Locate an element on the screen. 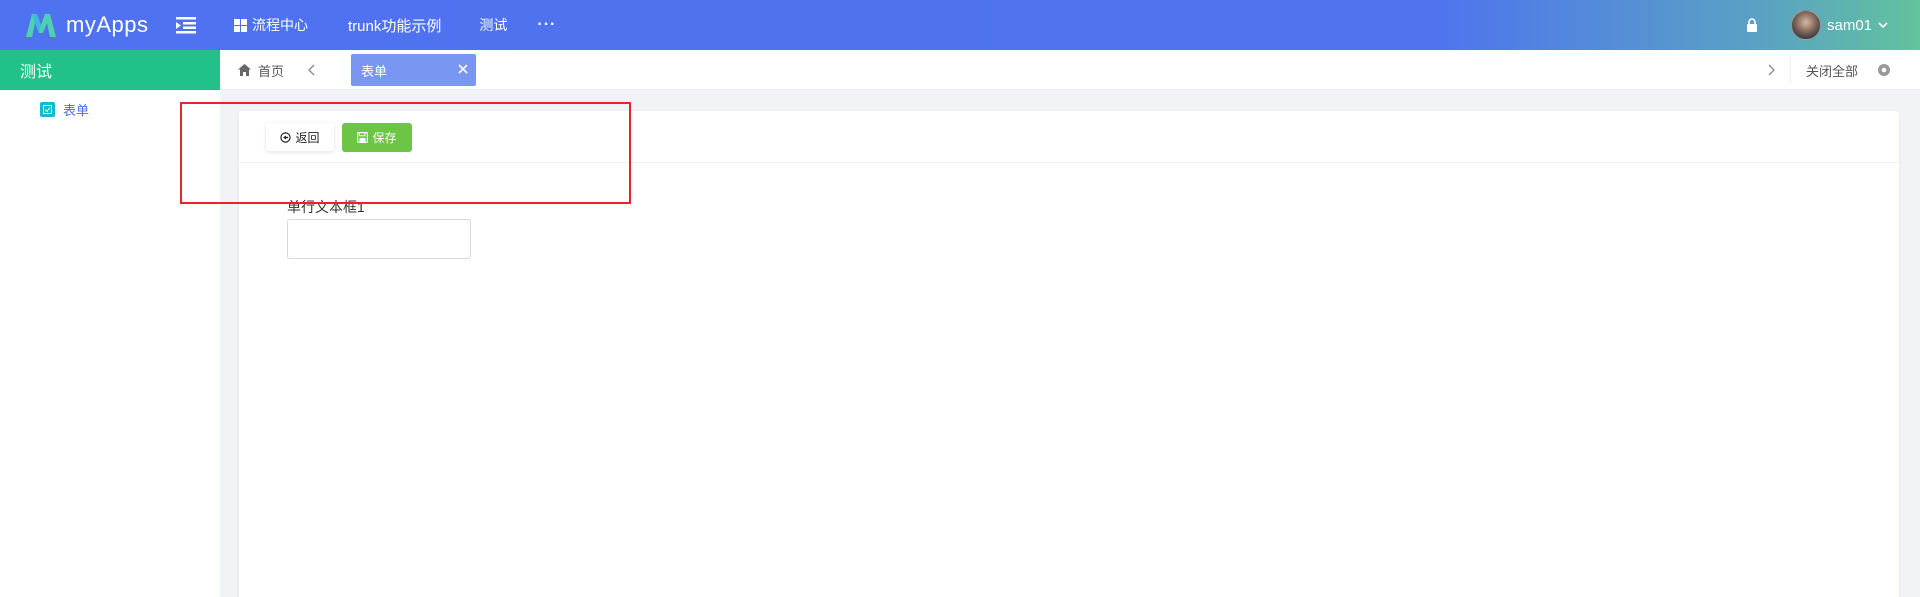 The image size is (1920, 597). sidebar-header: 测试 is located at coordinates (110, 70).